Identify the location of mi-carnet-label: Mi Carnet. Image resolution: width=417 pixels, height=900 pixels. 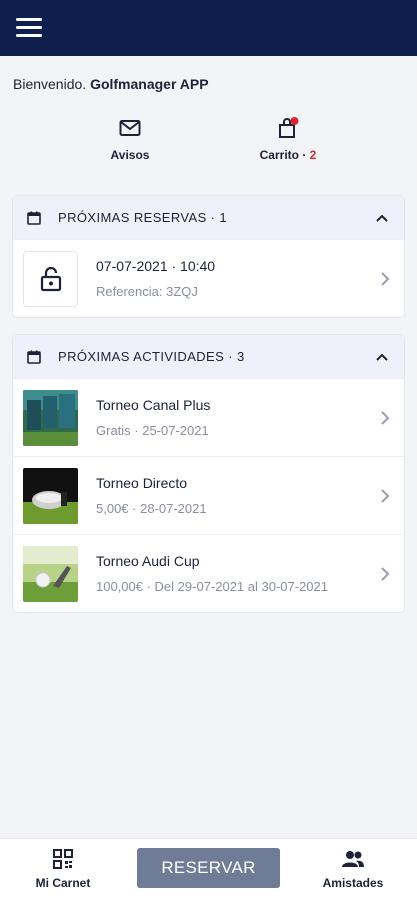
(63, 883).